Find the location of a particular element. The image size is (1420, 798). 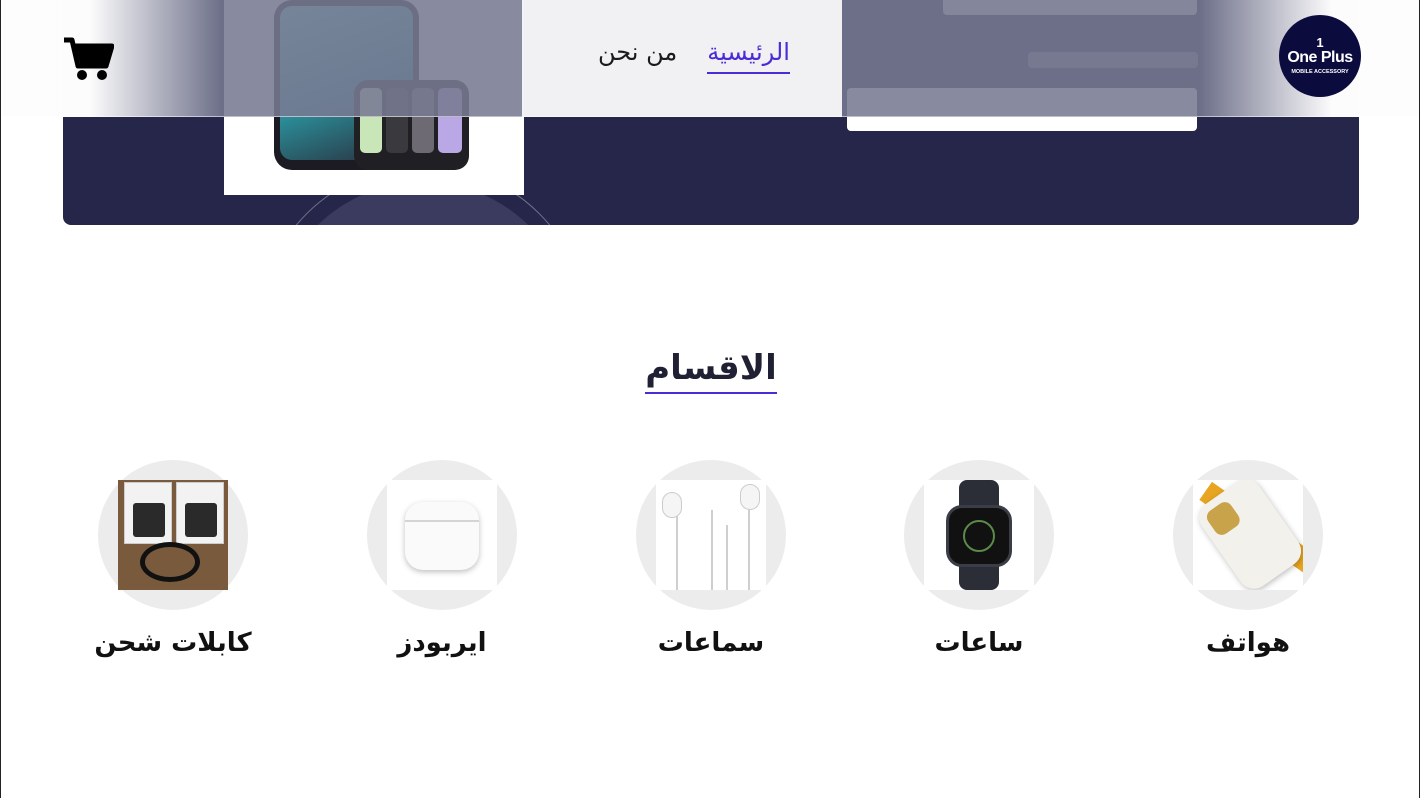

logo-mark: 1 is located at coordinates (1320, 42).